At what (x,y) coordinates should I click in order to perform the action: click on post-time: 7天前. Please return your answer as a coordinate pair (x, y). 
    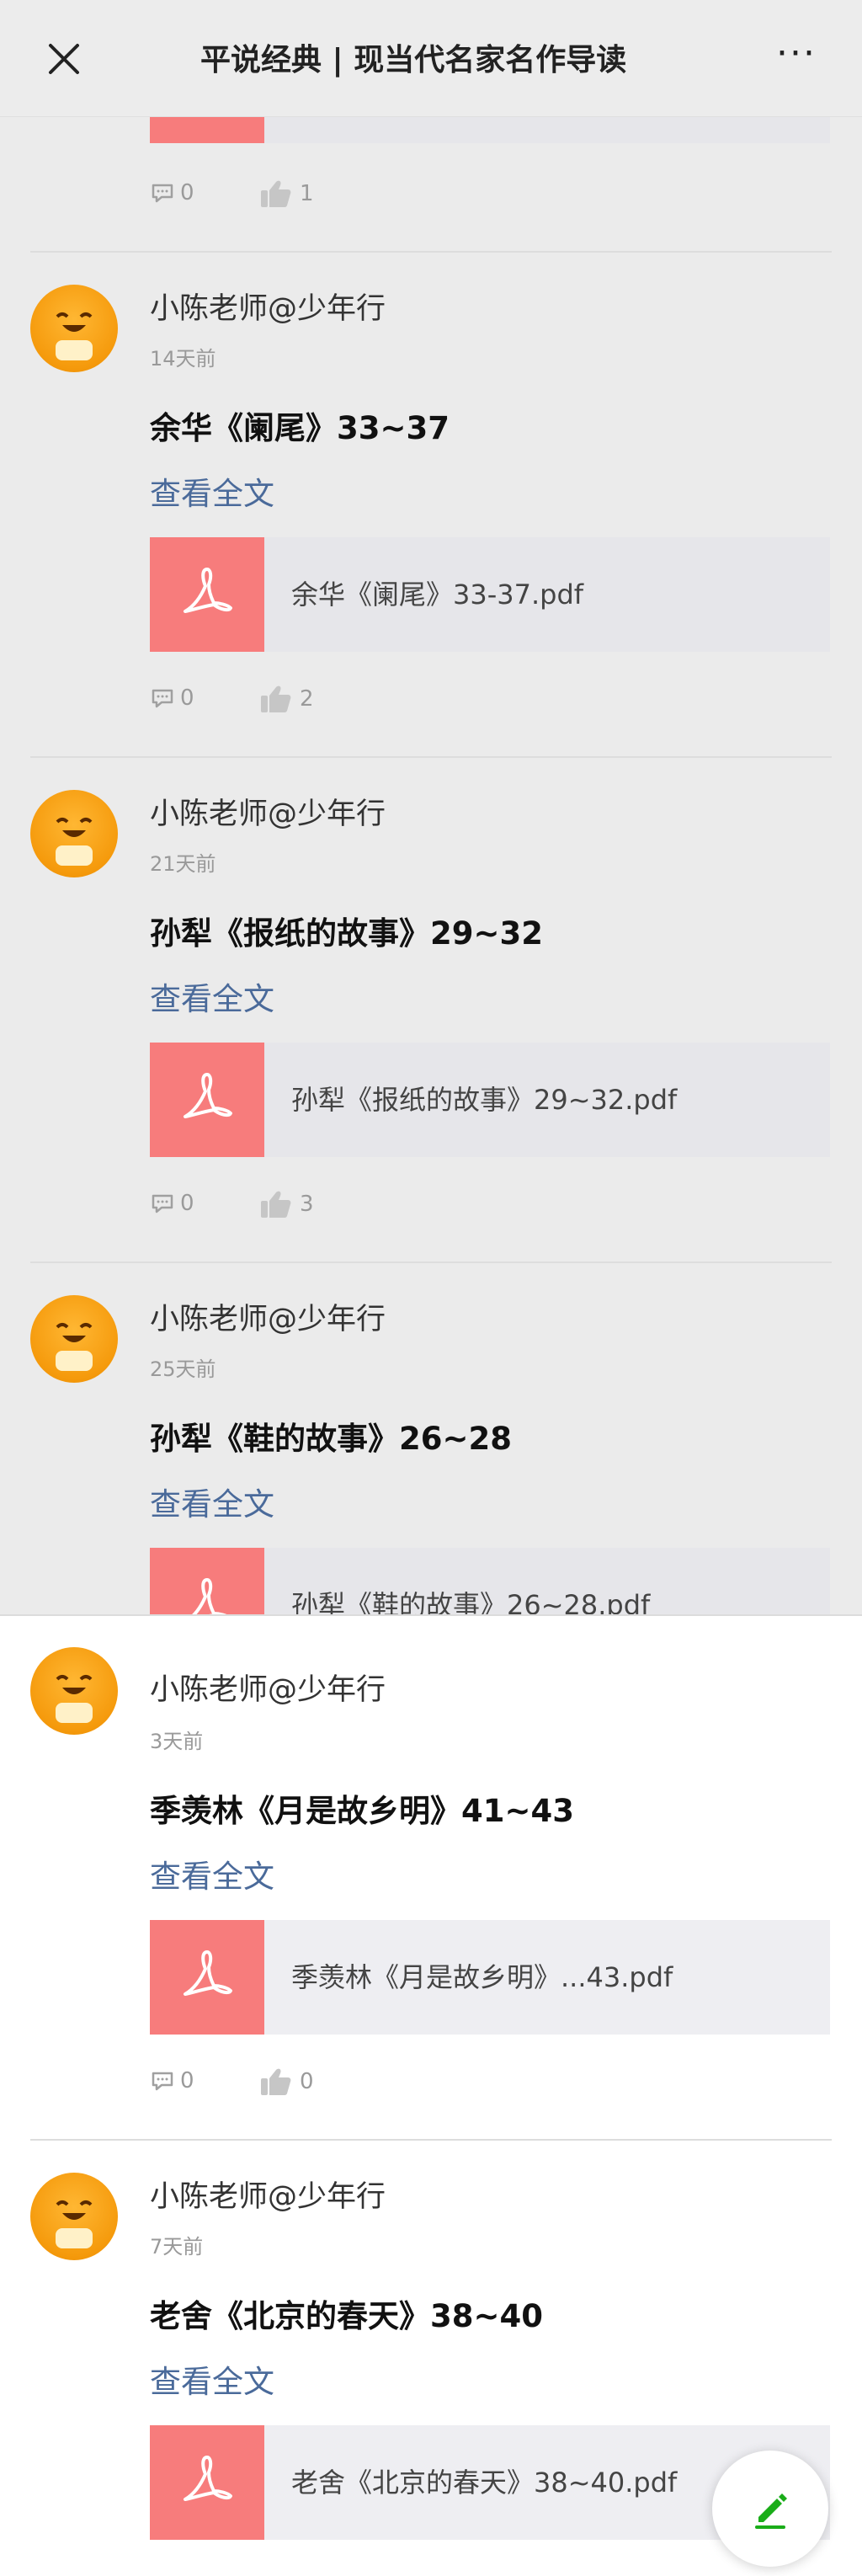
    Looking at the image, I should click on (177, 2247).